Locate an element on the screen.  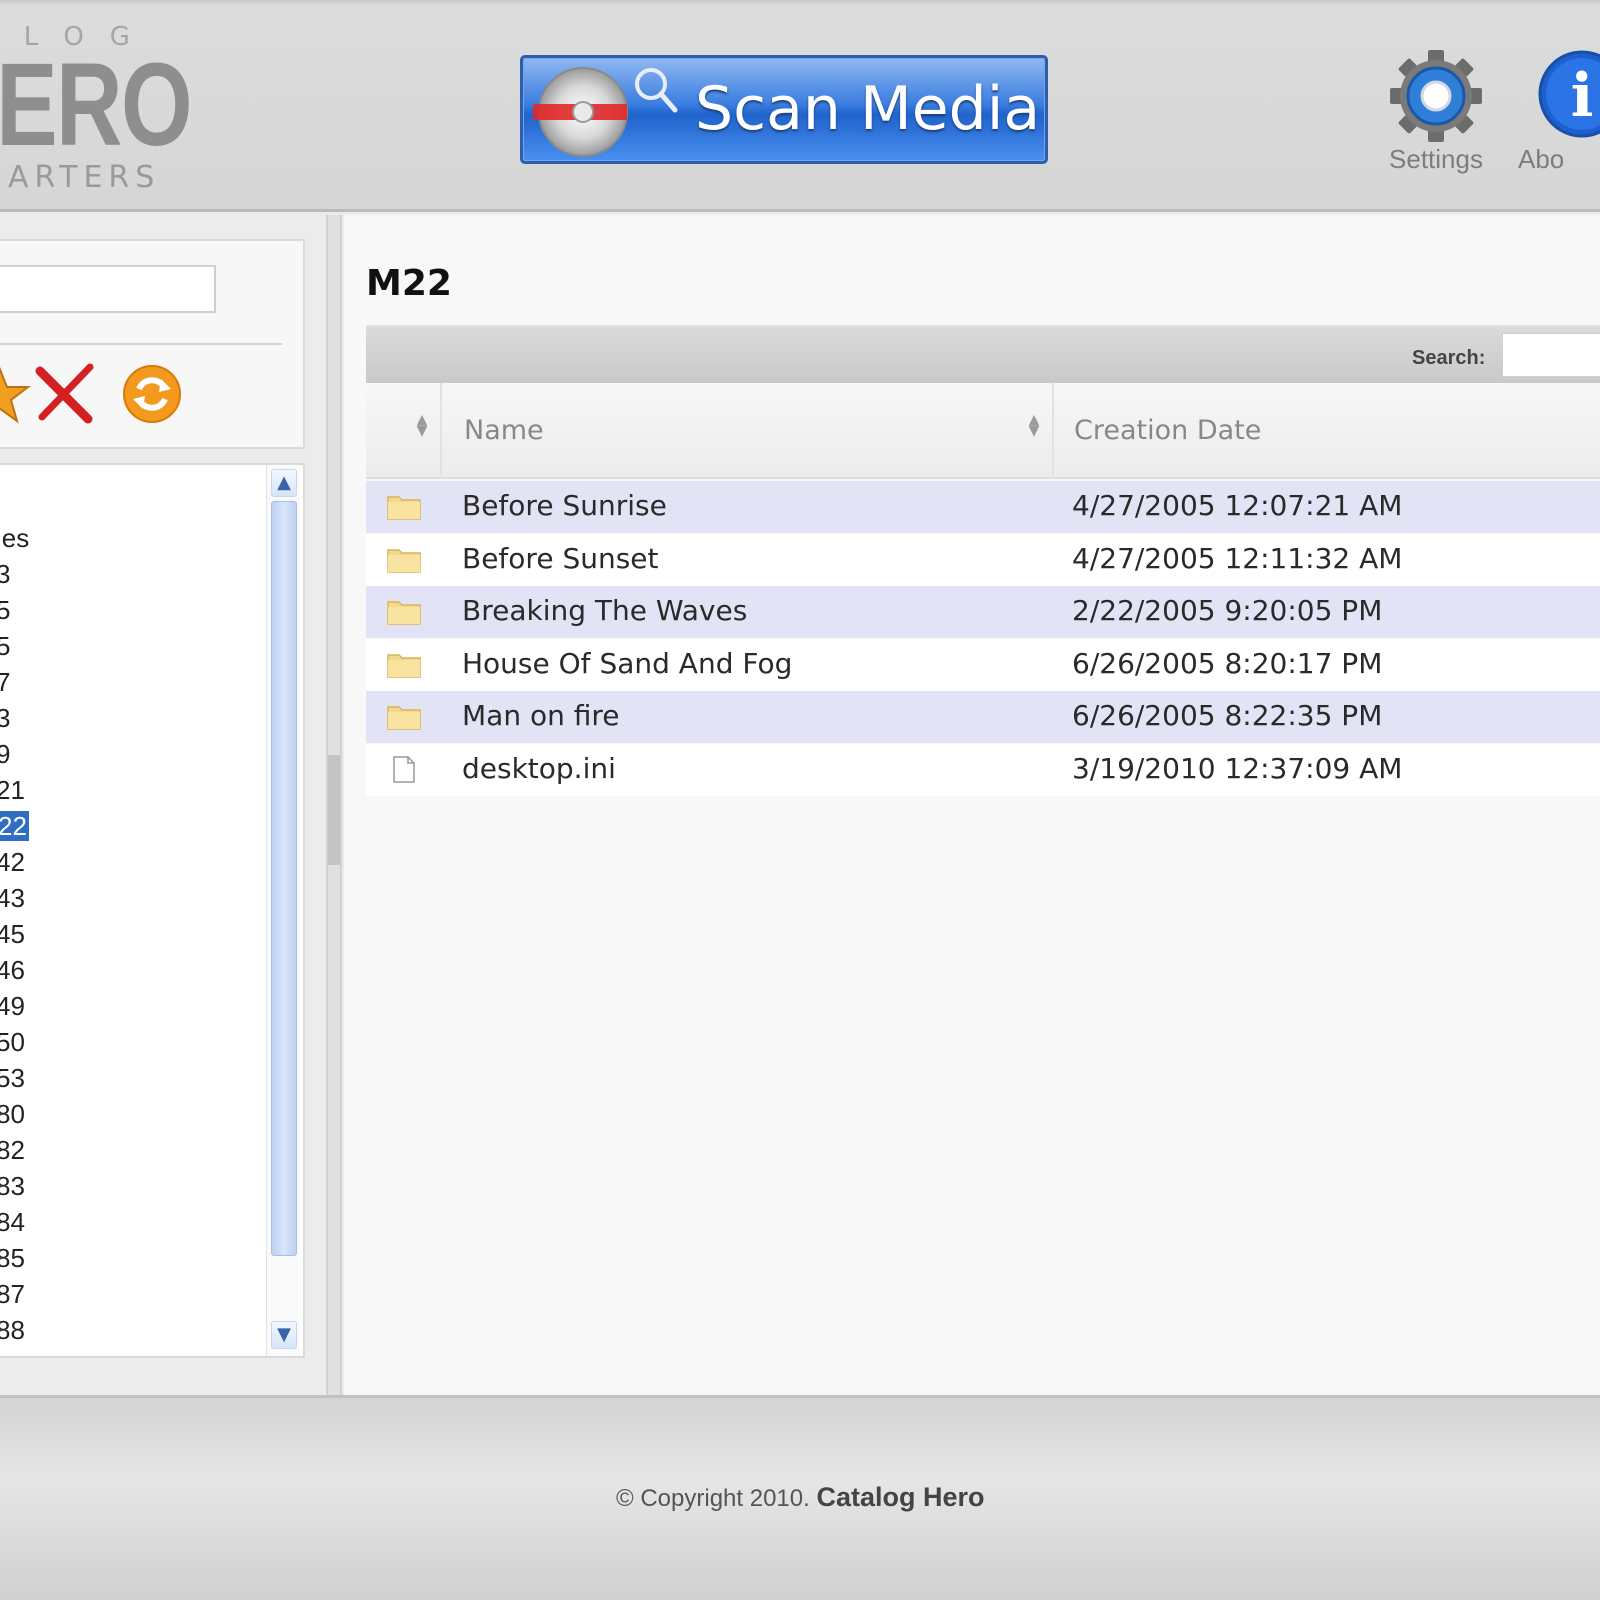
tree-item: 87 is located at coordinates (12, 1295).